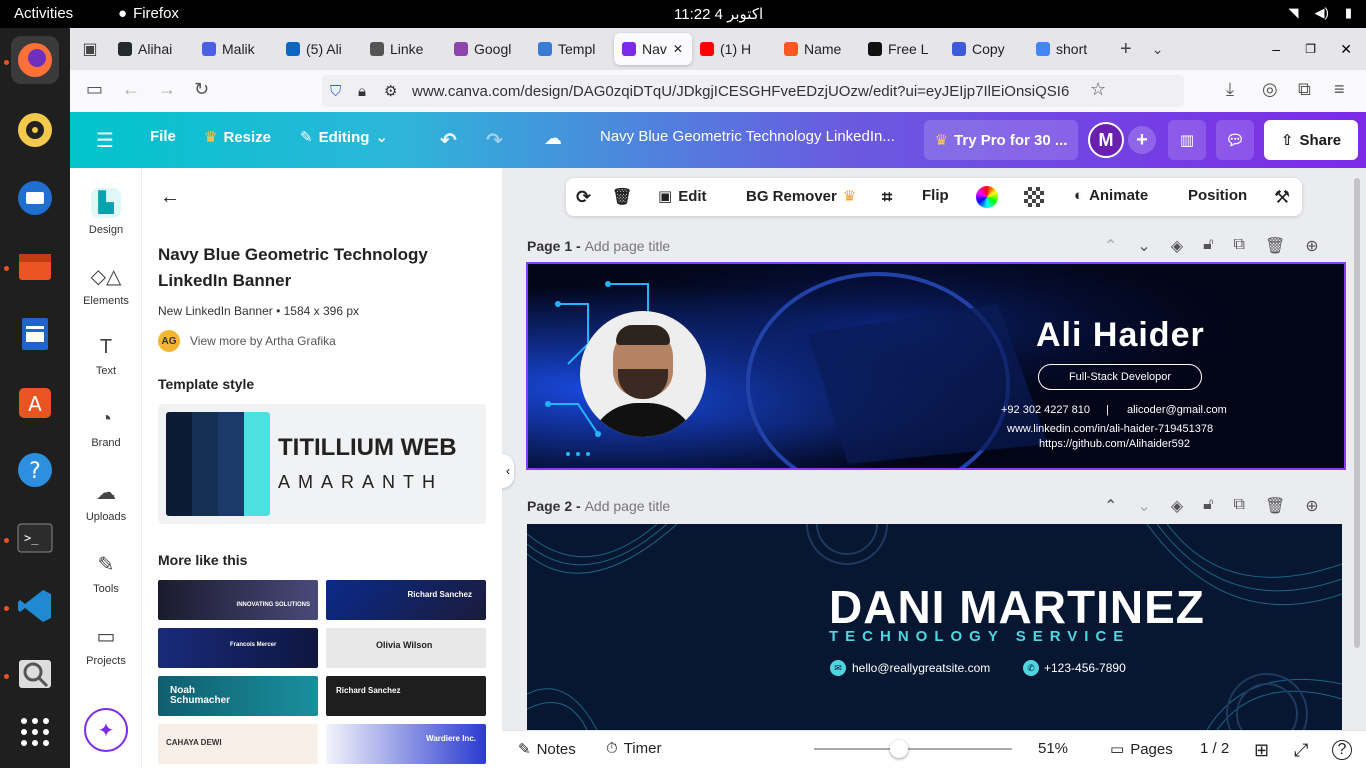  What do you see at coordinates (35, 130) in the screenshot?
I see `rhythmbox-icon` at bounding box center [35, 130].